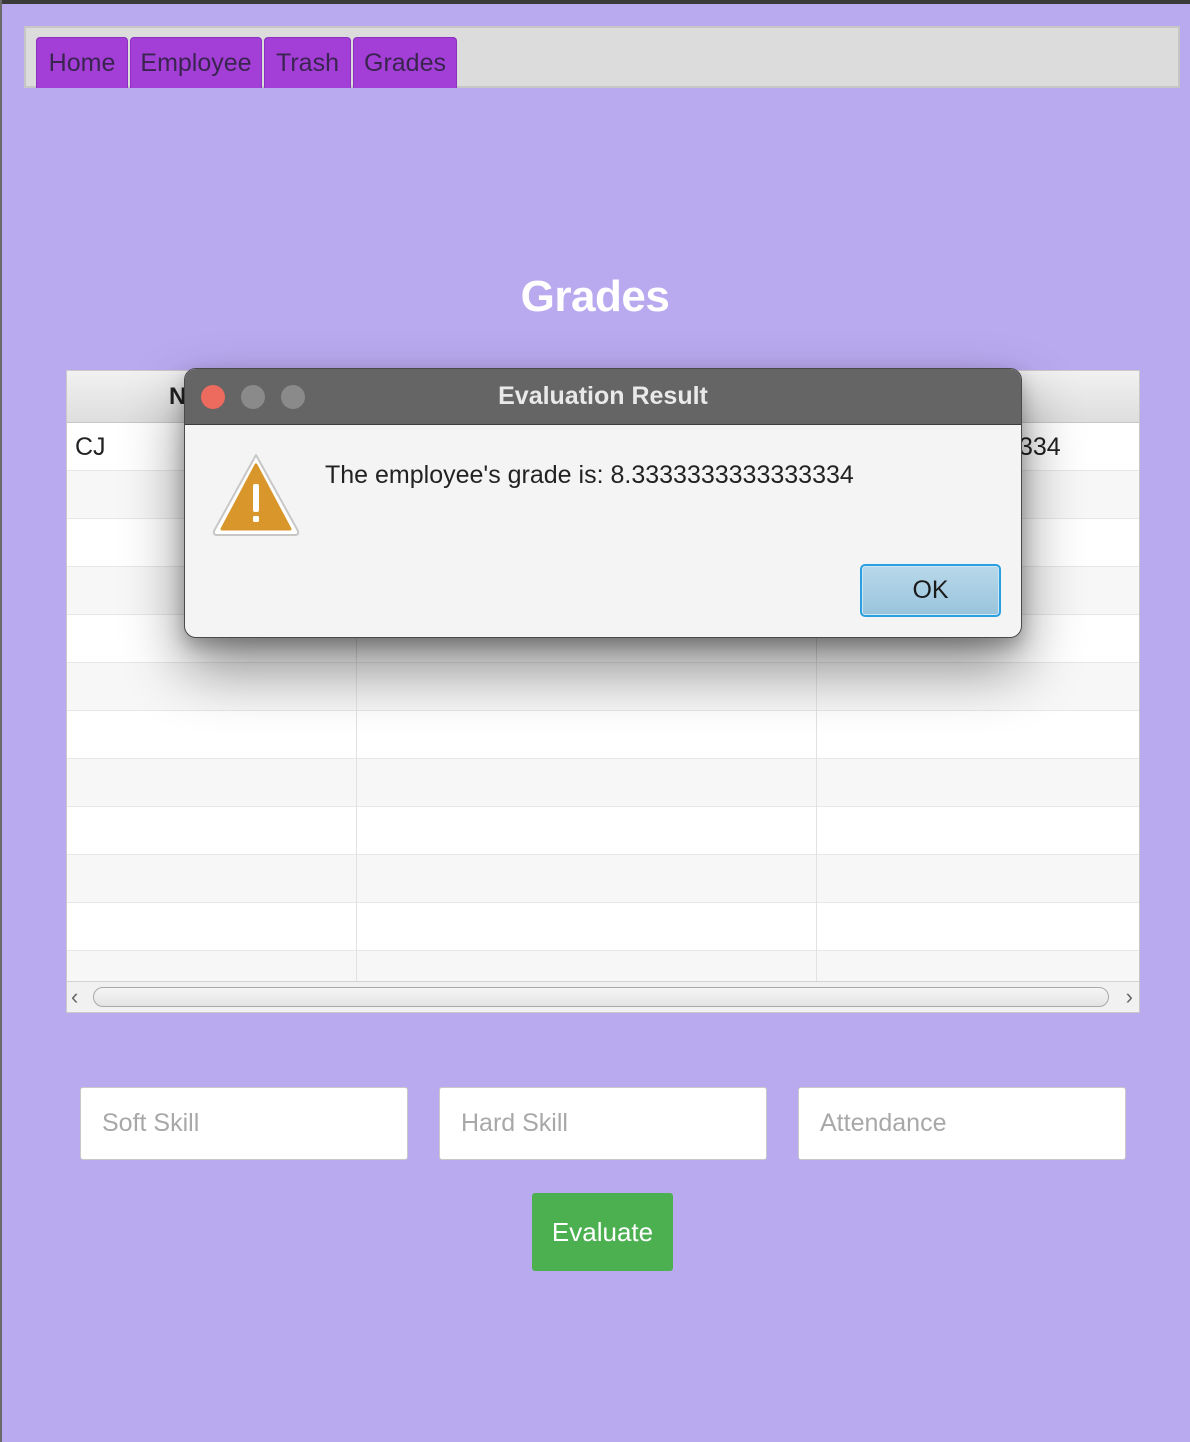 Image resolution: width=1190 pixels, height=1442 pixels. I want to click on hard-skill-input, so click(603, 1123).